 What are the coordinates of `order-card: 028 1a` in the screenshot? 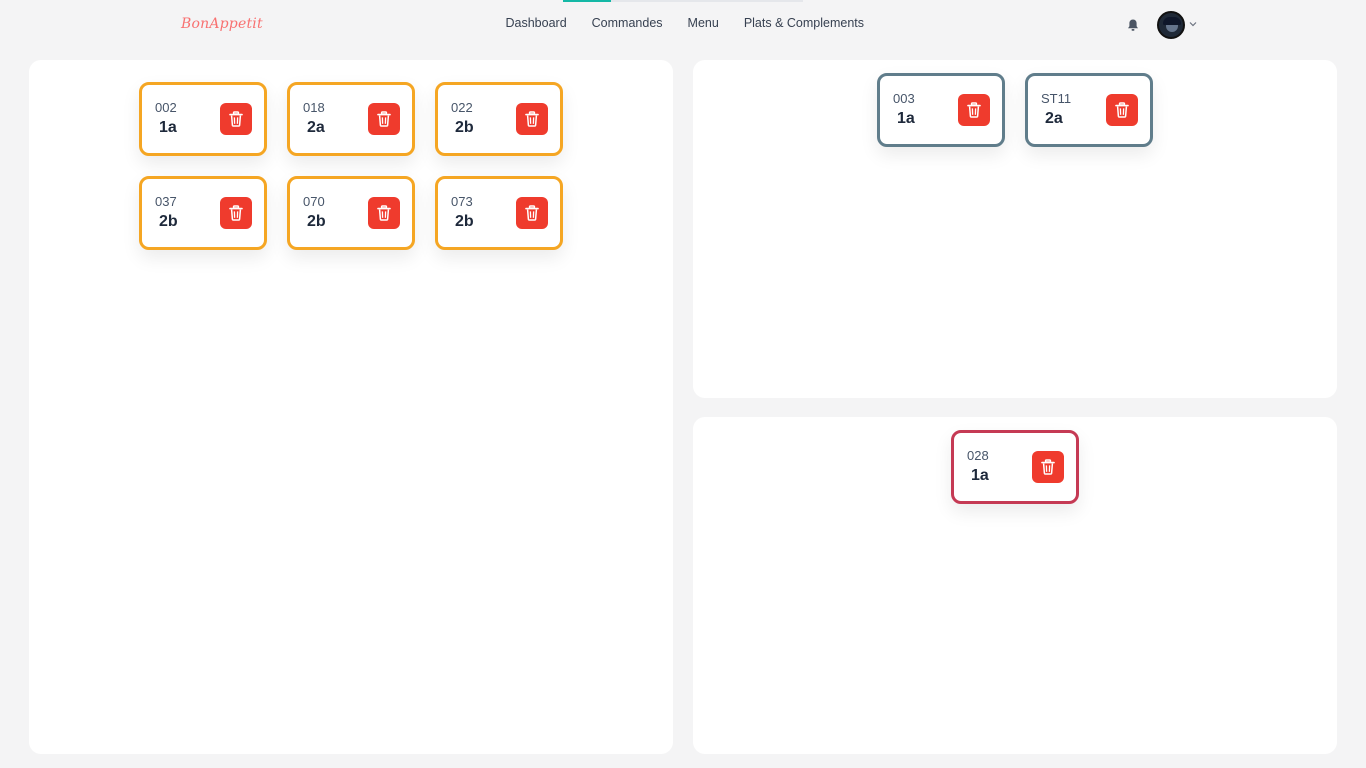 It's located at (1015, 467).